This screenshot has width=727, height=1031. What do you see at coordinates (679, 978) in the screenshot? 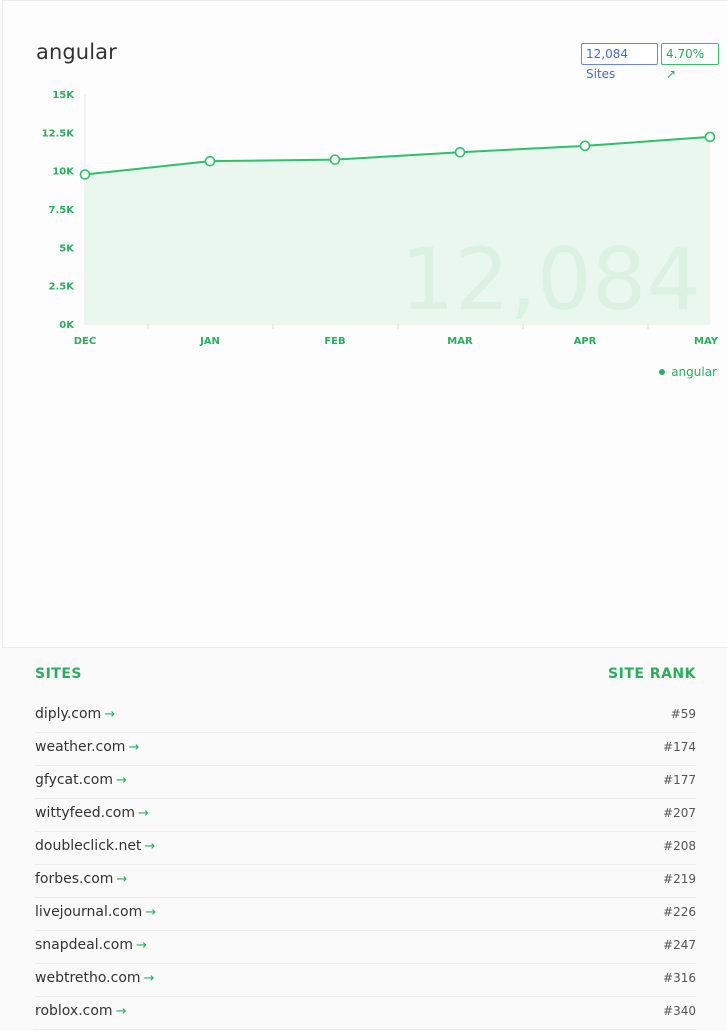
I see `site-rank: #316` at bounding box center [679, 978].